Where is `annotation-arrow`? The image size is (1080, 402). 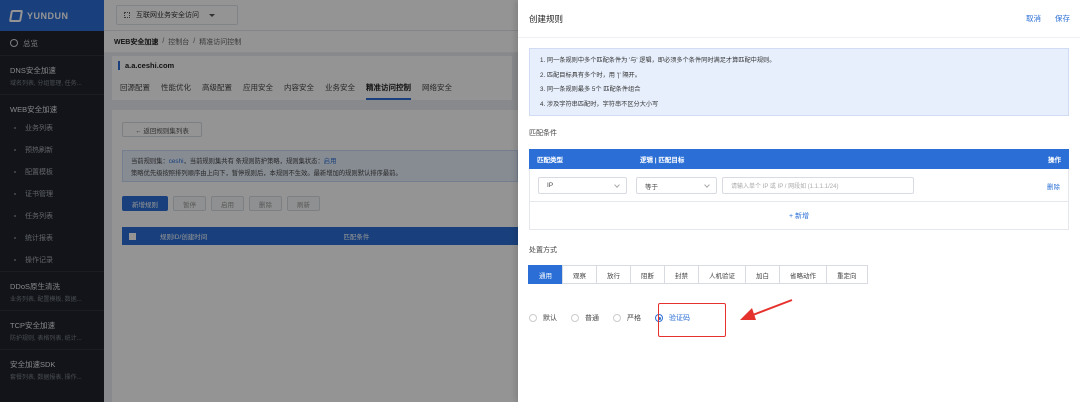 annotation-arrow is located at coordinates (766, 309).